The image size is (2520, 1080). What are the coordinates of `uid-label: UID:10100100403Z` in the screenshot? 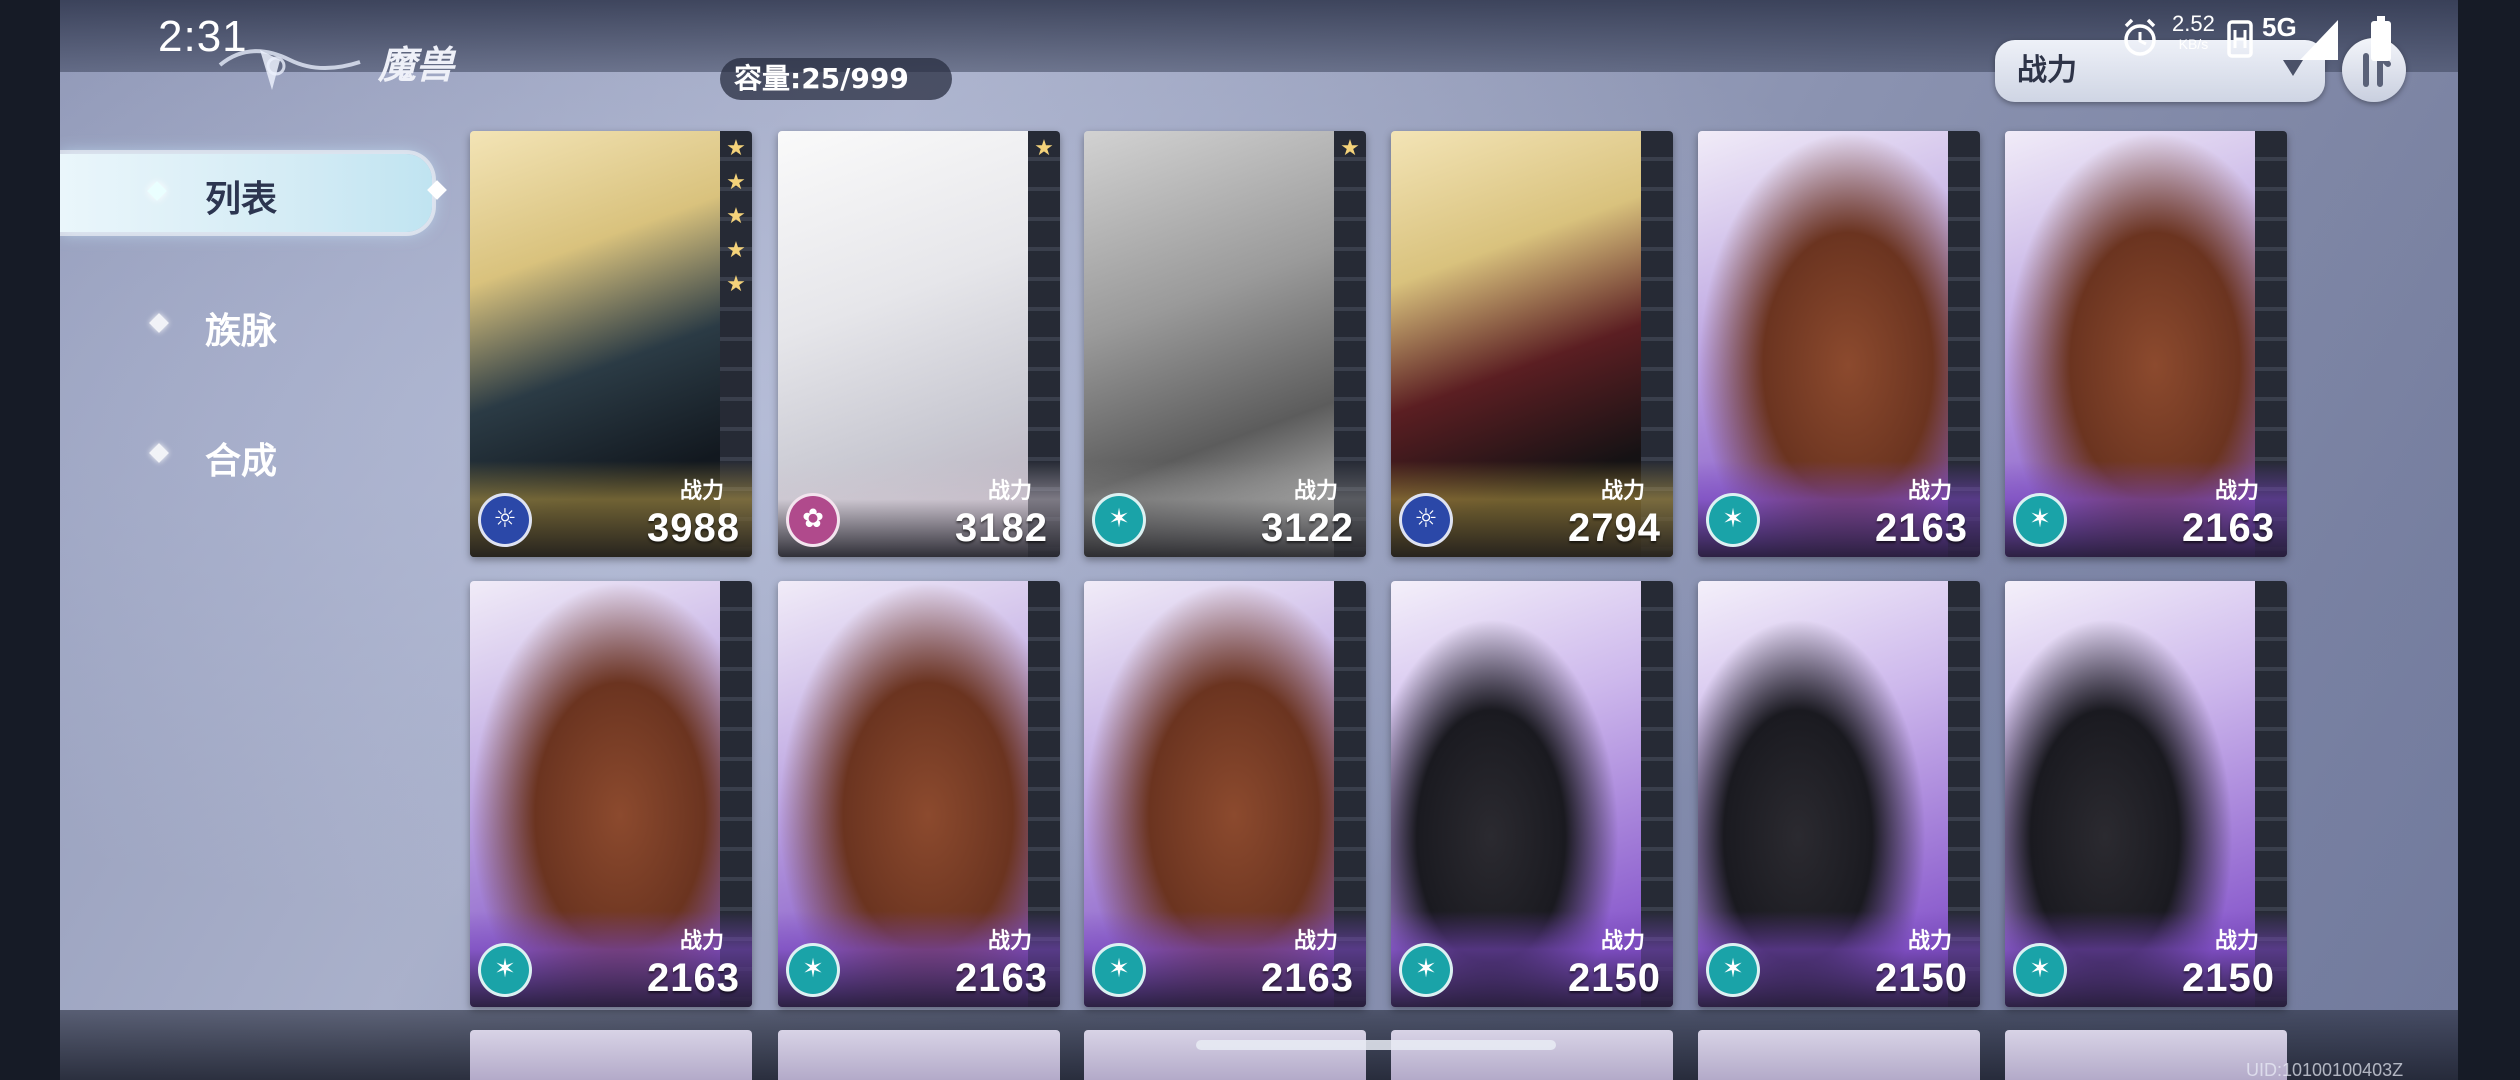 It's located at (2325, 1070).